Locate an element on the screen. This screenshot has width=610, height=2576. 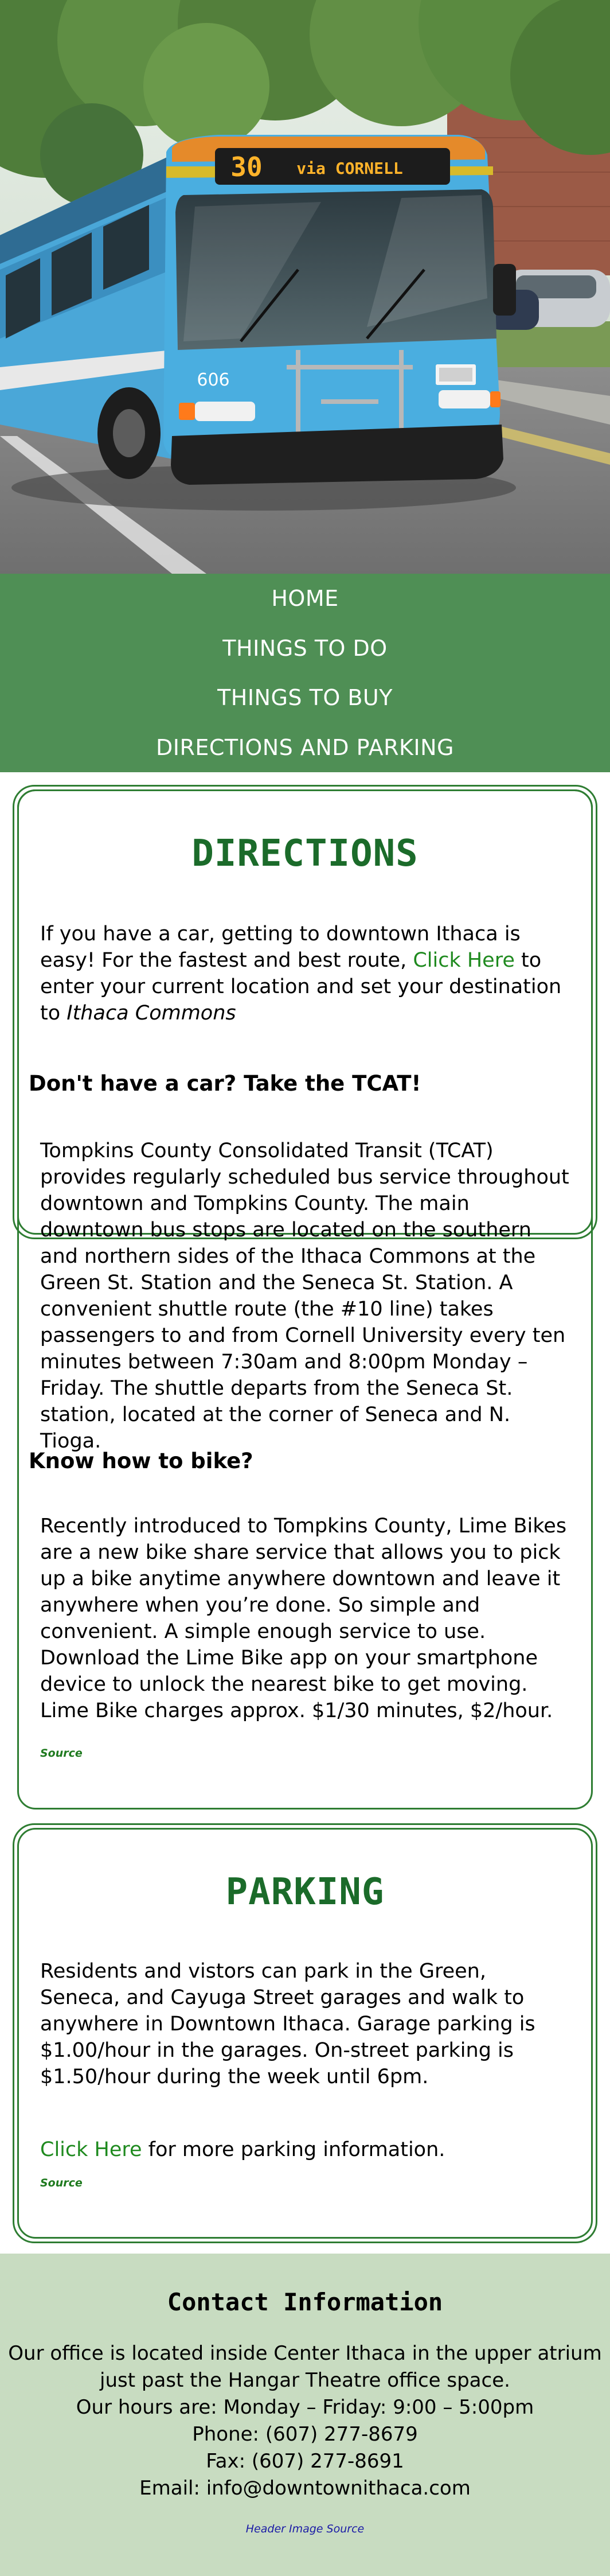
route-number: 30 is located at coordinates (246, 166).